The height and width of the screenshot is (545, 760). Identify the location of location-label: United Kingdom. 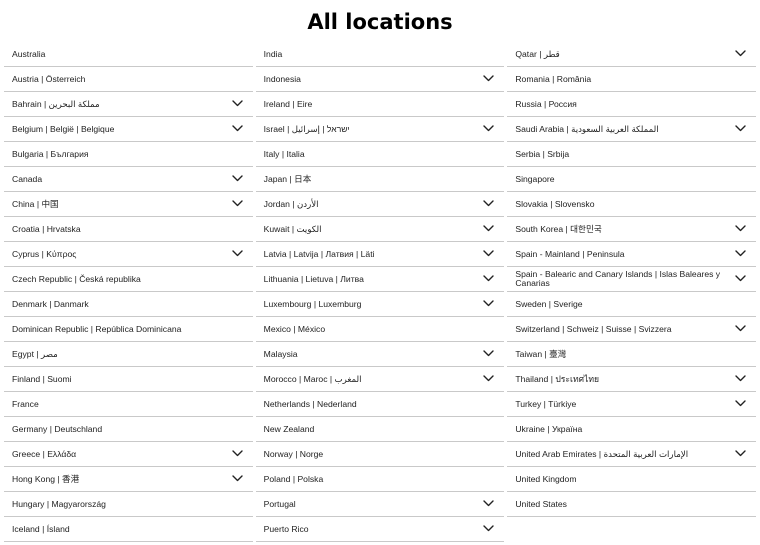
(546, 478).